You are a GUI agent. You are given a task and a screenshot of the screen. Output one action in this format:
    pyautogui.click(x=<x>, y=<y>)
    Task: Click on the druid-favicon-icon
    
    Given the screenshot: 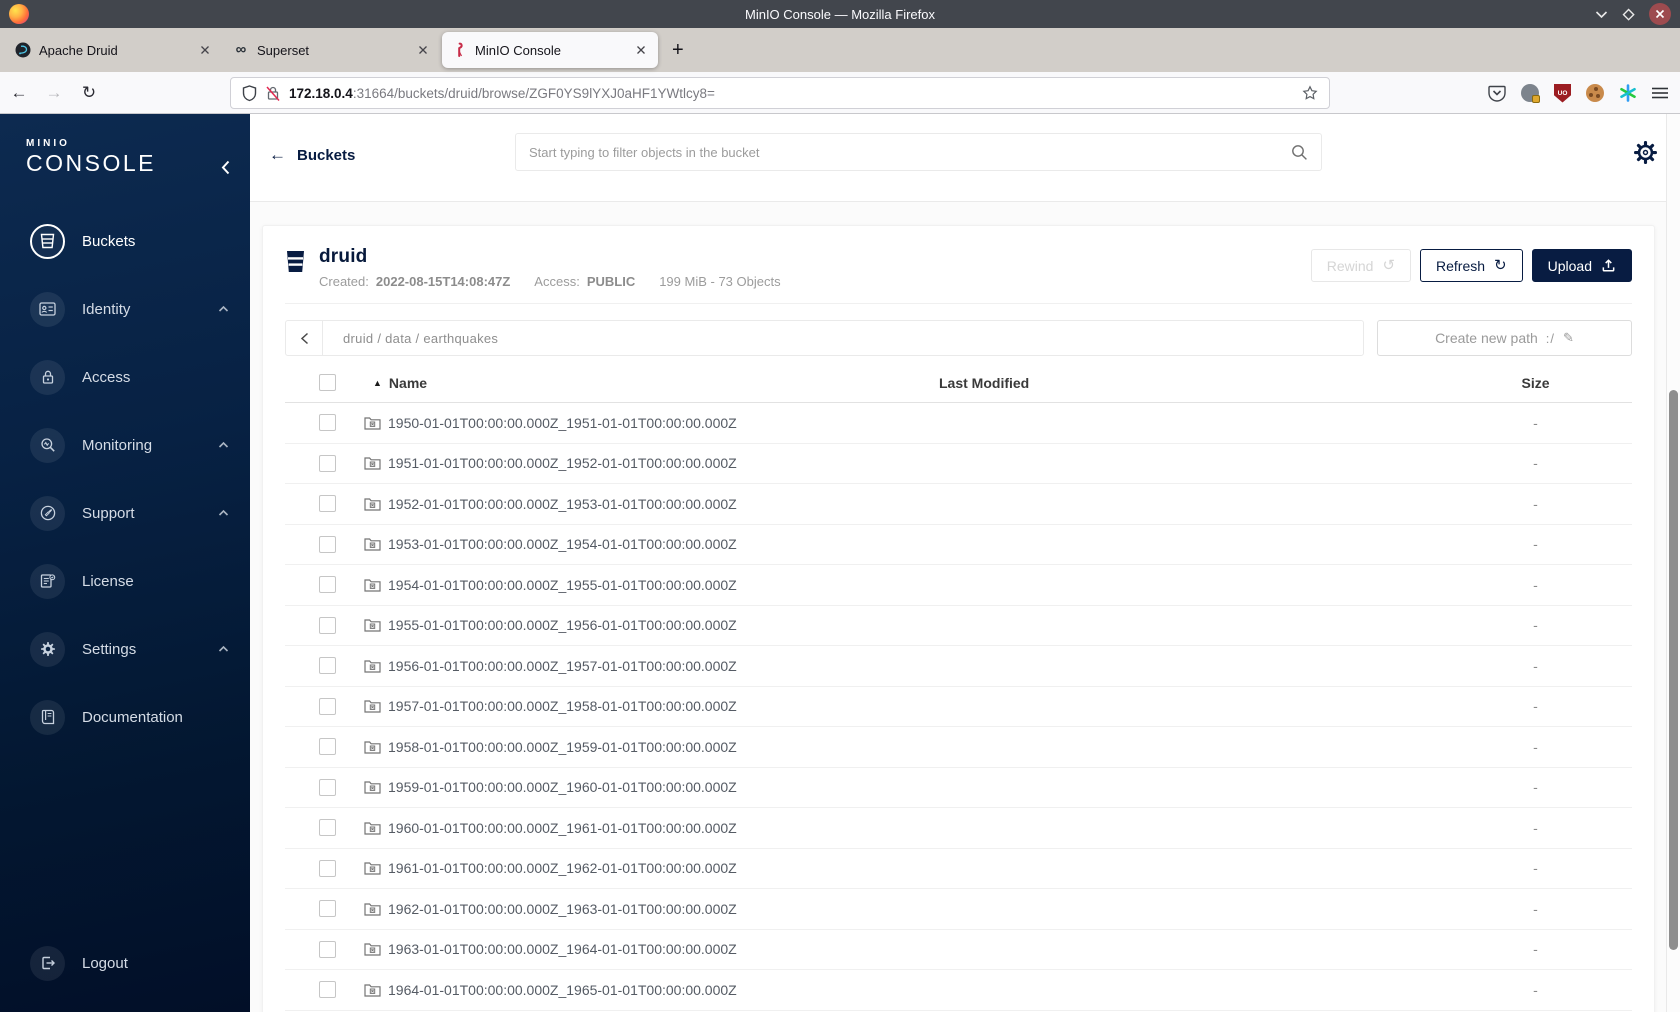 What is the action you would take?
    pyautogui.click(x=23, y=50)
    